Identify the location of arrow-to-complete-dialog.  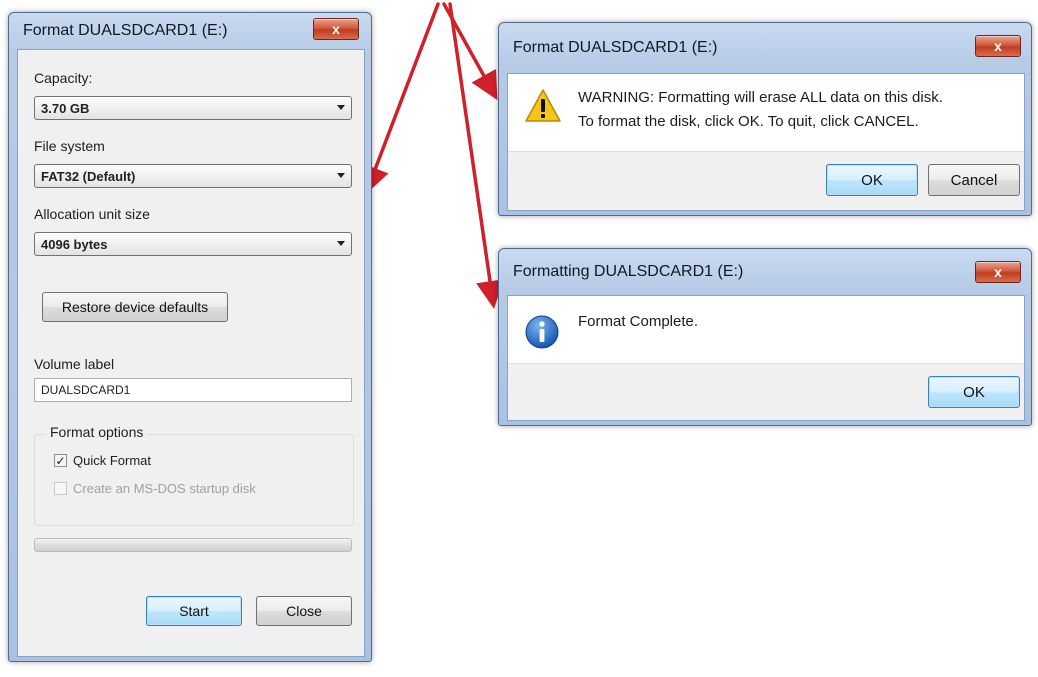
(476, 155).